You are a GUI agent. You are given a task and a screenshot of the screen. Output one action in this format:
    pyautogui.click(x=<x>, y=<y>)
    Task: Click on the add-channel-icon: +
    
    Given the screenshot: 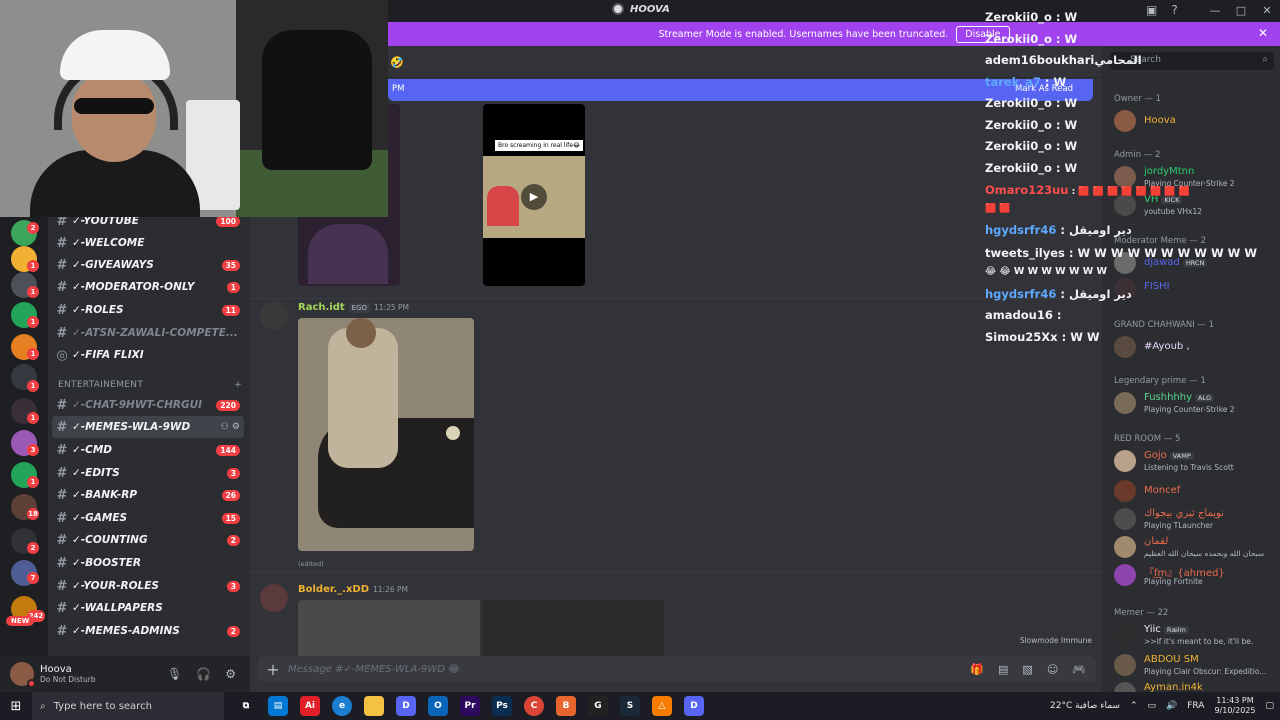 What is the action you would take?
    pyautogui.click(x=238, y=385)
    